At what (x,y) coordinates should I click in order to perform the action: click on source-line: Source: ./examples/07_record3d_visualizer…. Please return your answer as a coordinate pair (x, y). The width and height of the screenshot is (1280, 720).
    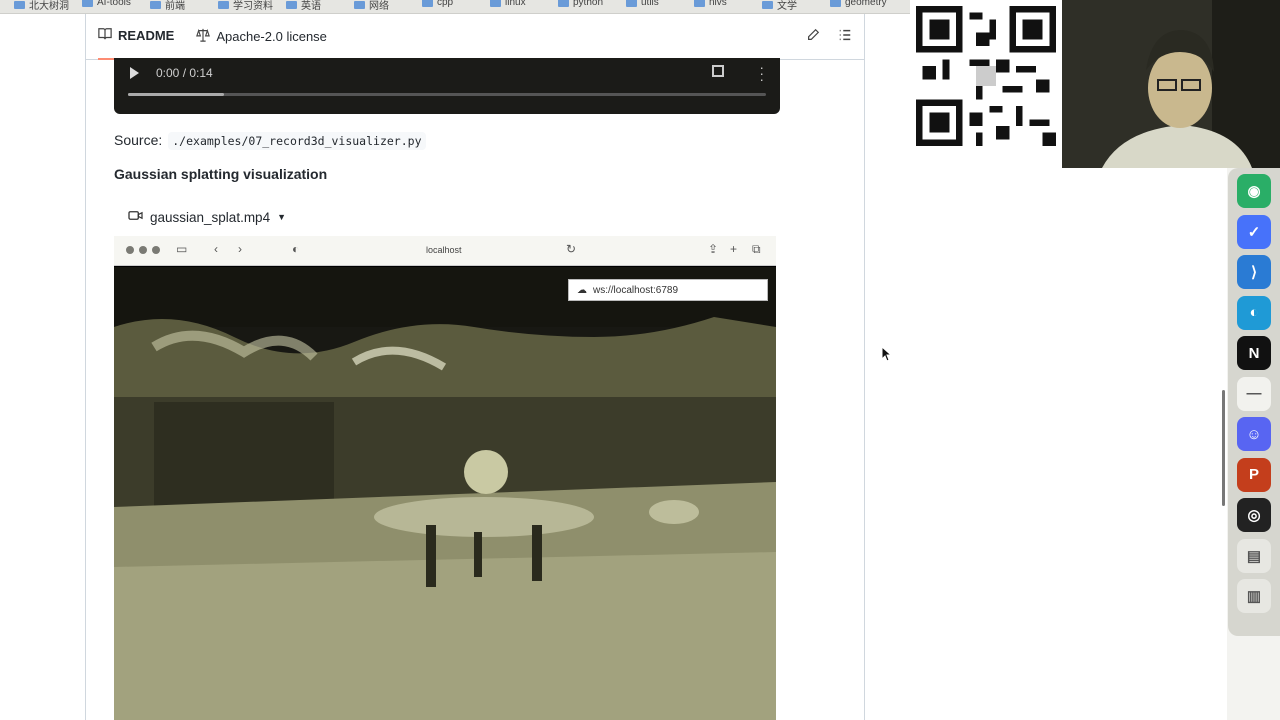
    Looking at the image, I should click on (270, 141).